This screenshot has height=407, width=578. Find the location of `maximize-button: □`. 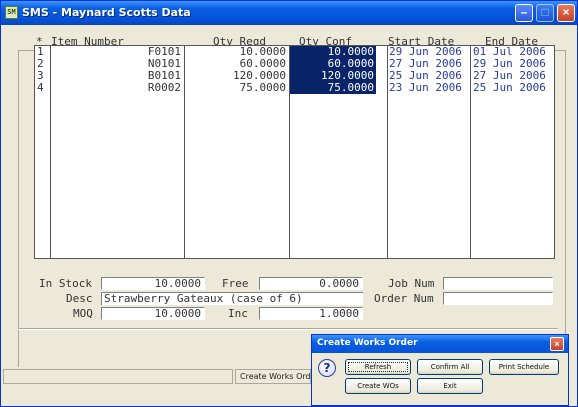

maximize-button: □ is located at coordinates (545, 13).